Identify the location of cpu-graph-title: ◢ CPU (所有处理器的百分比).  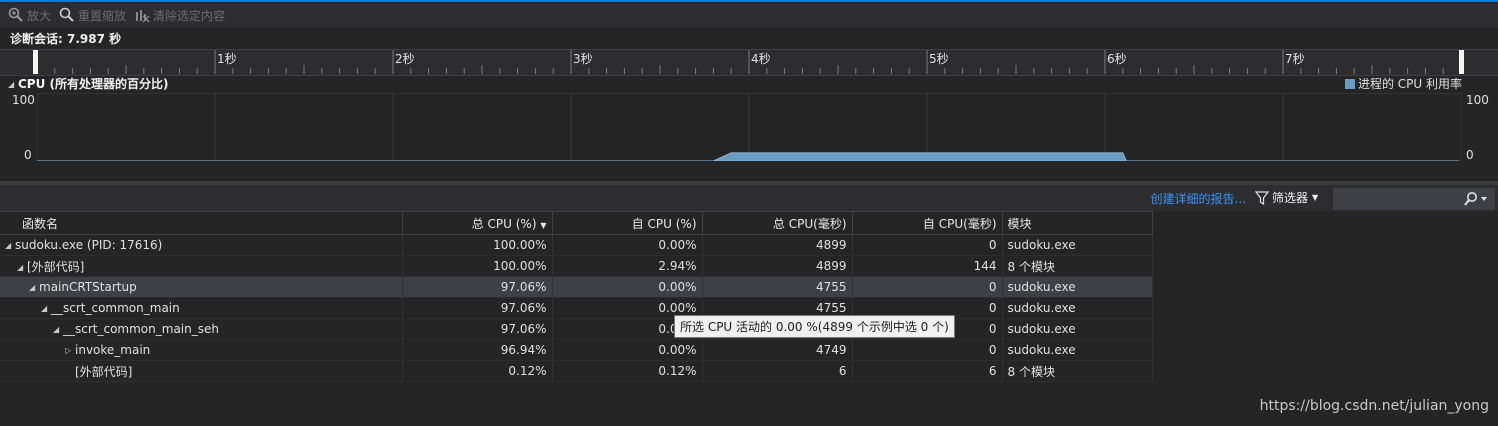
(88, 83).